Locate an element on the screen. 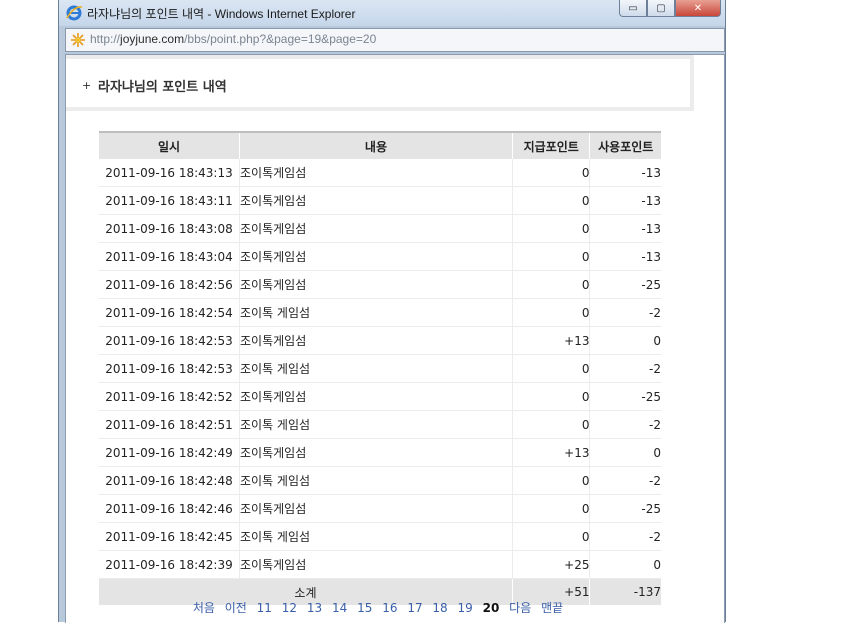 Image resolution: width=852 pixels, height=623 pixels. pagination-prev: 이전 is located at coordinates (236, 608).